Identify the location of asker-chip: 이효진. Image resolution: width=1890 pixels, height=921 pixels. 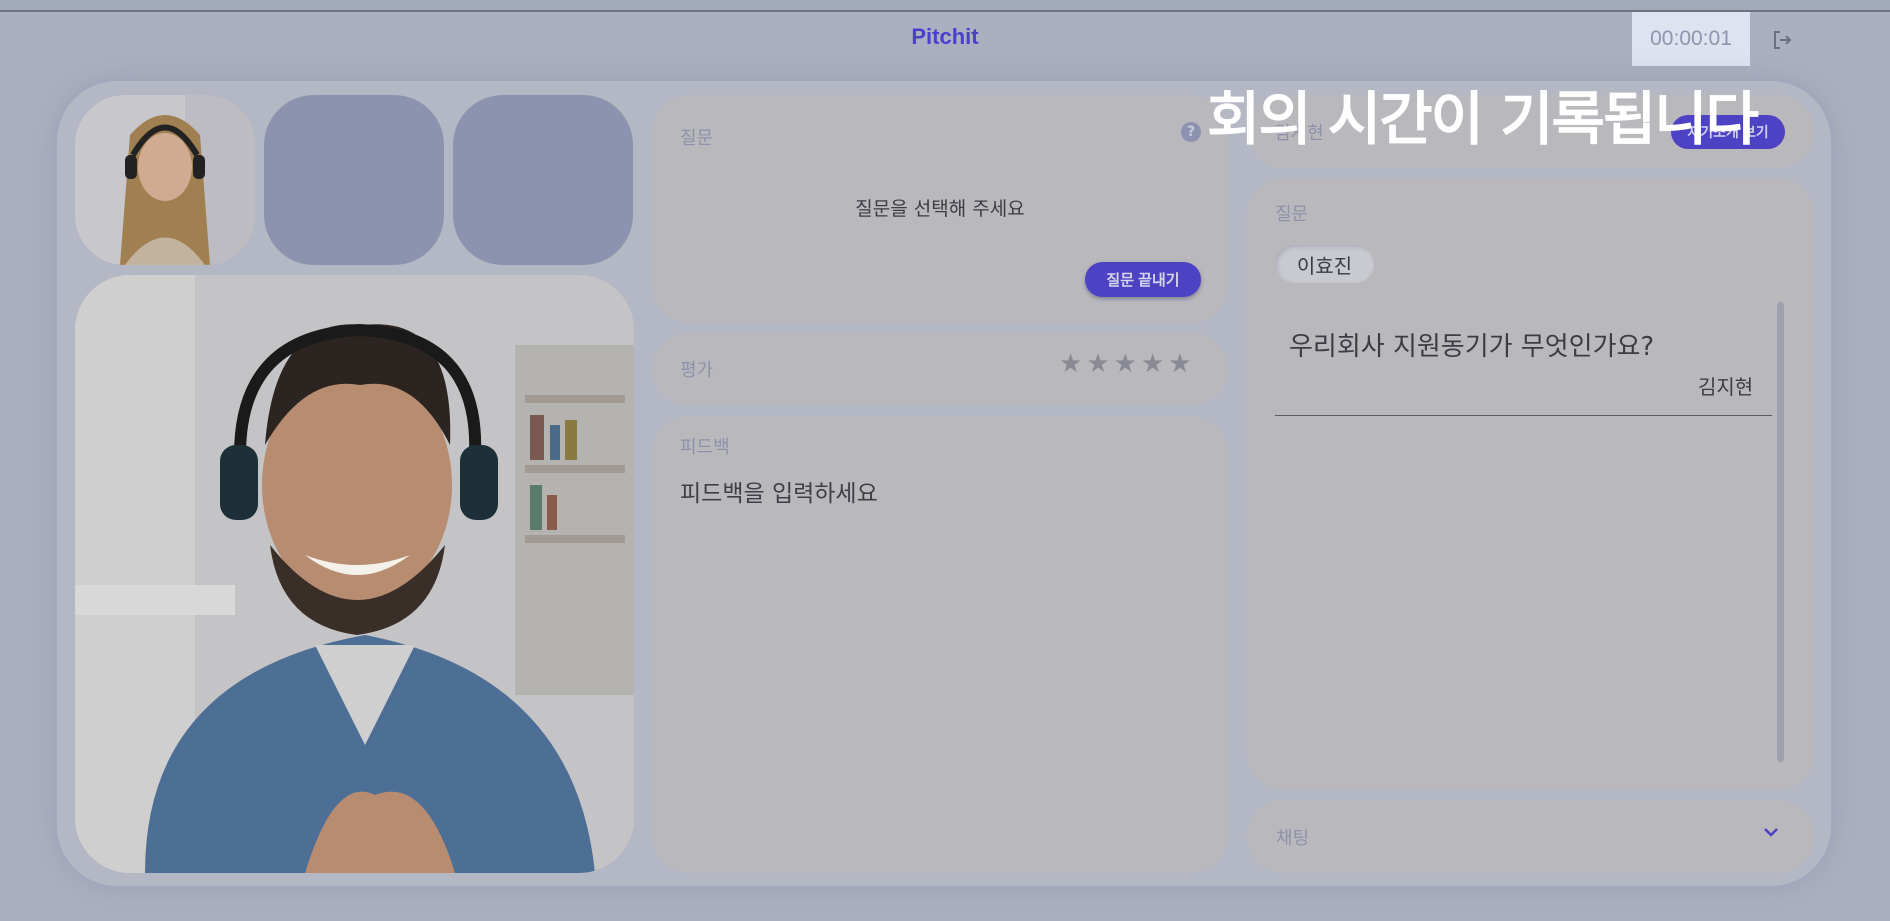
(1324, 264).